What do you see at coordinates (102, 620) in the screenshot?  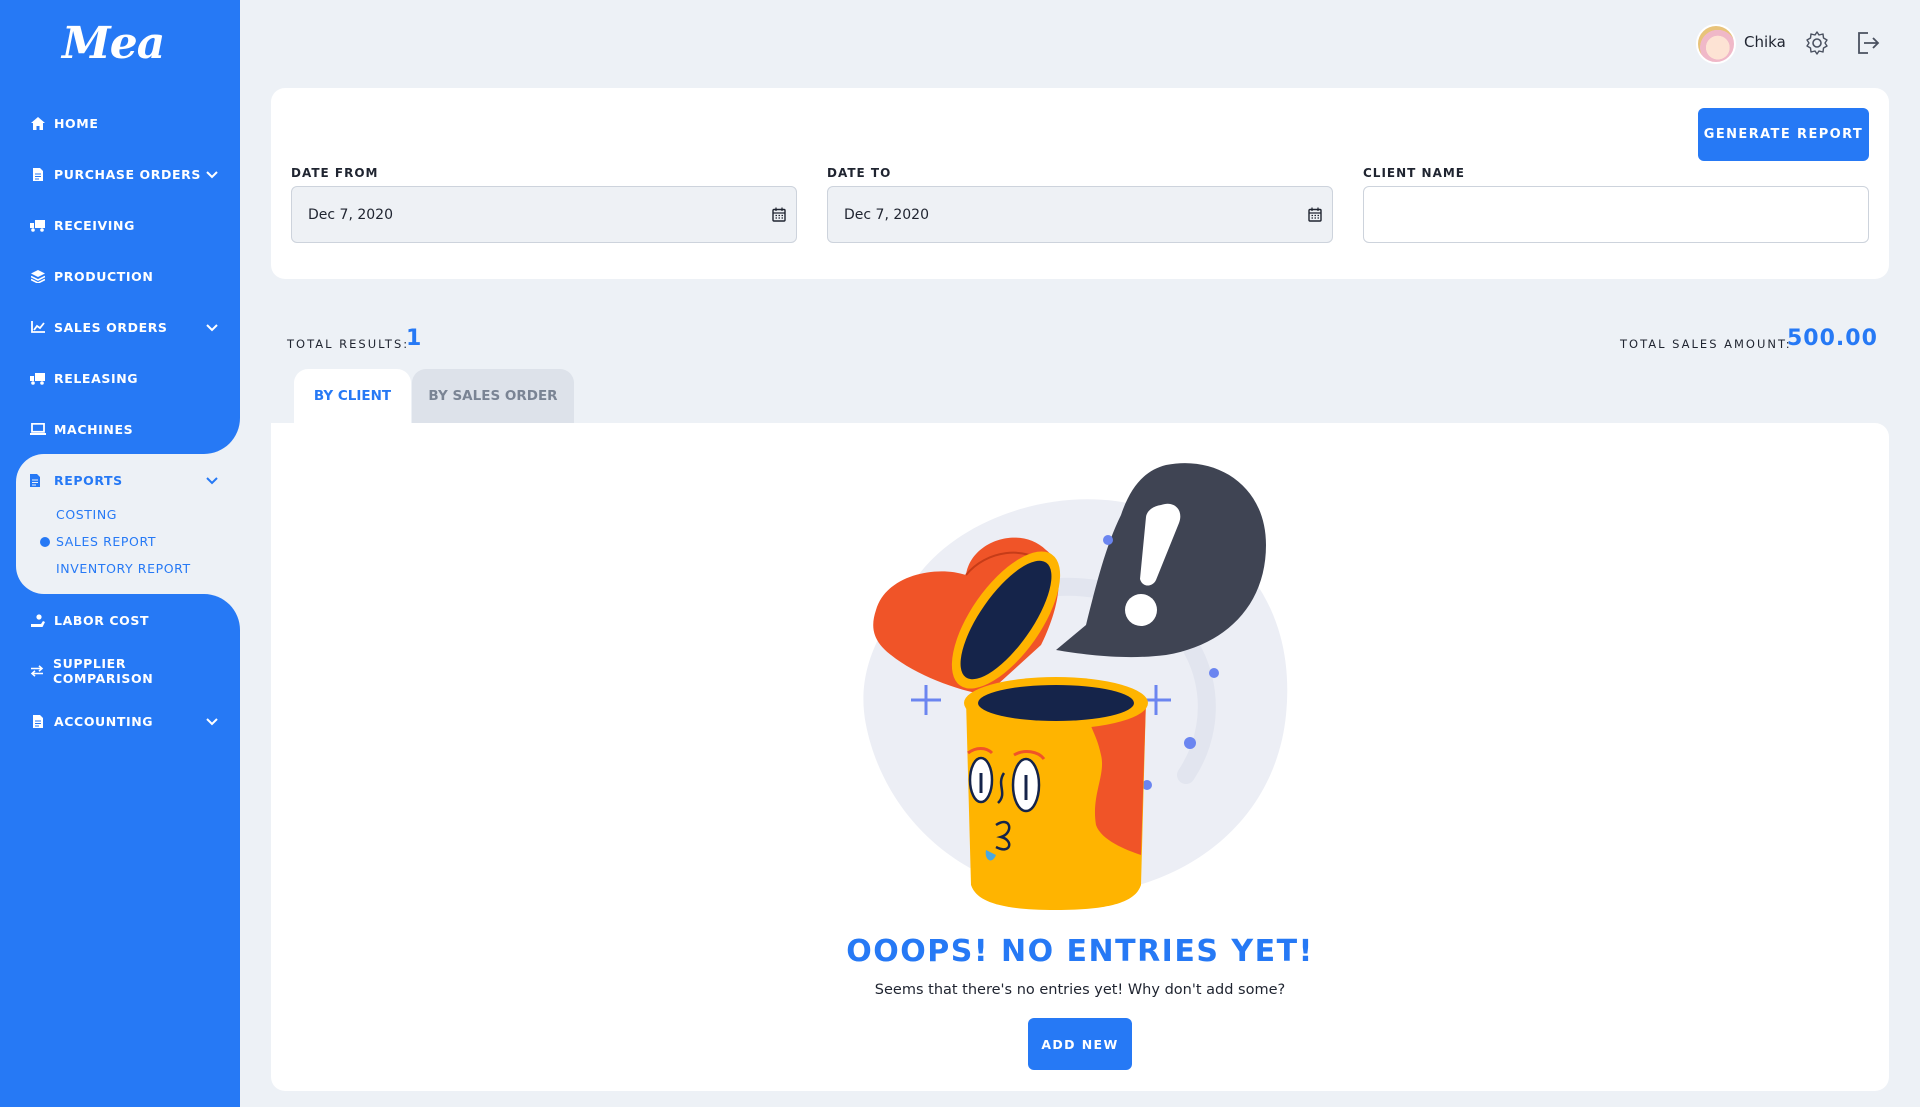 I see `sidebar-item-label: LABOR COST` at bounding box center [102, 620].